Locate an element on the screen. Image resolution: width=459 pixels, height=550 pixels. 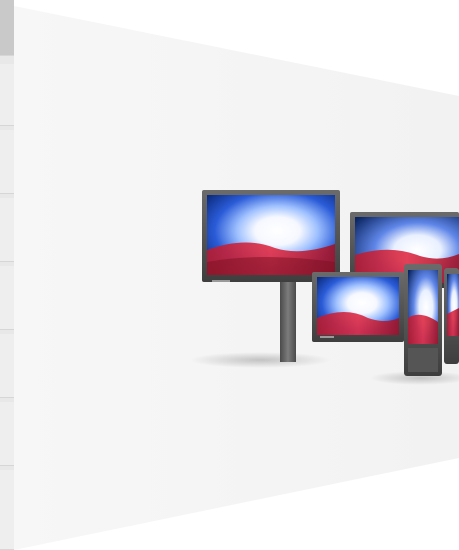
kiosk-display-partial is located at coordinates (451, 316).